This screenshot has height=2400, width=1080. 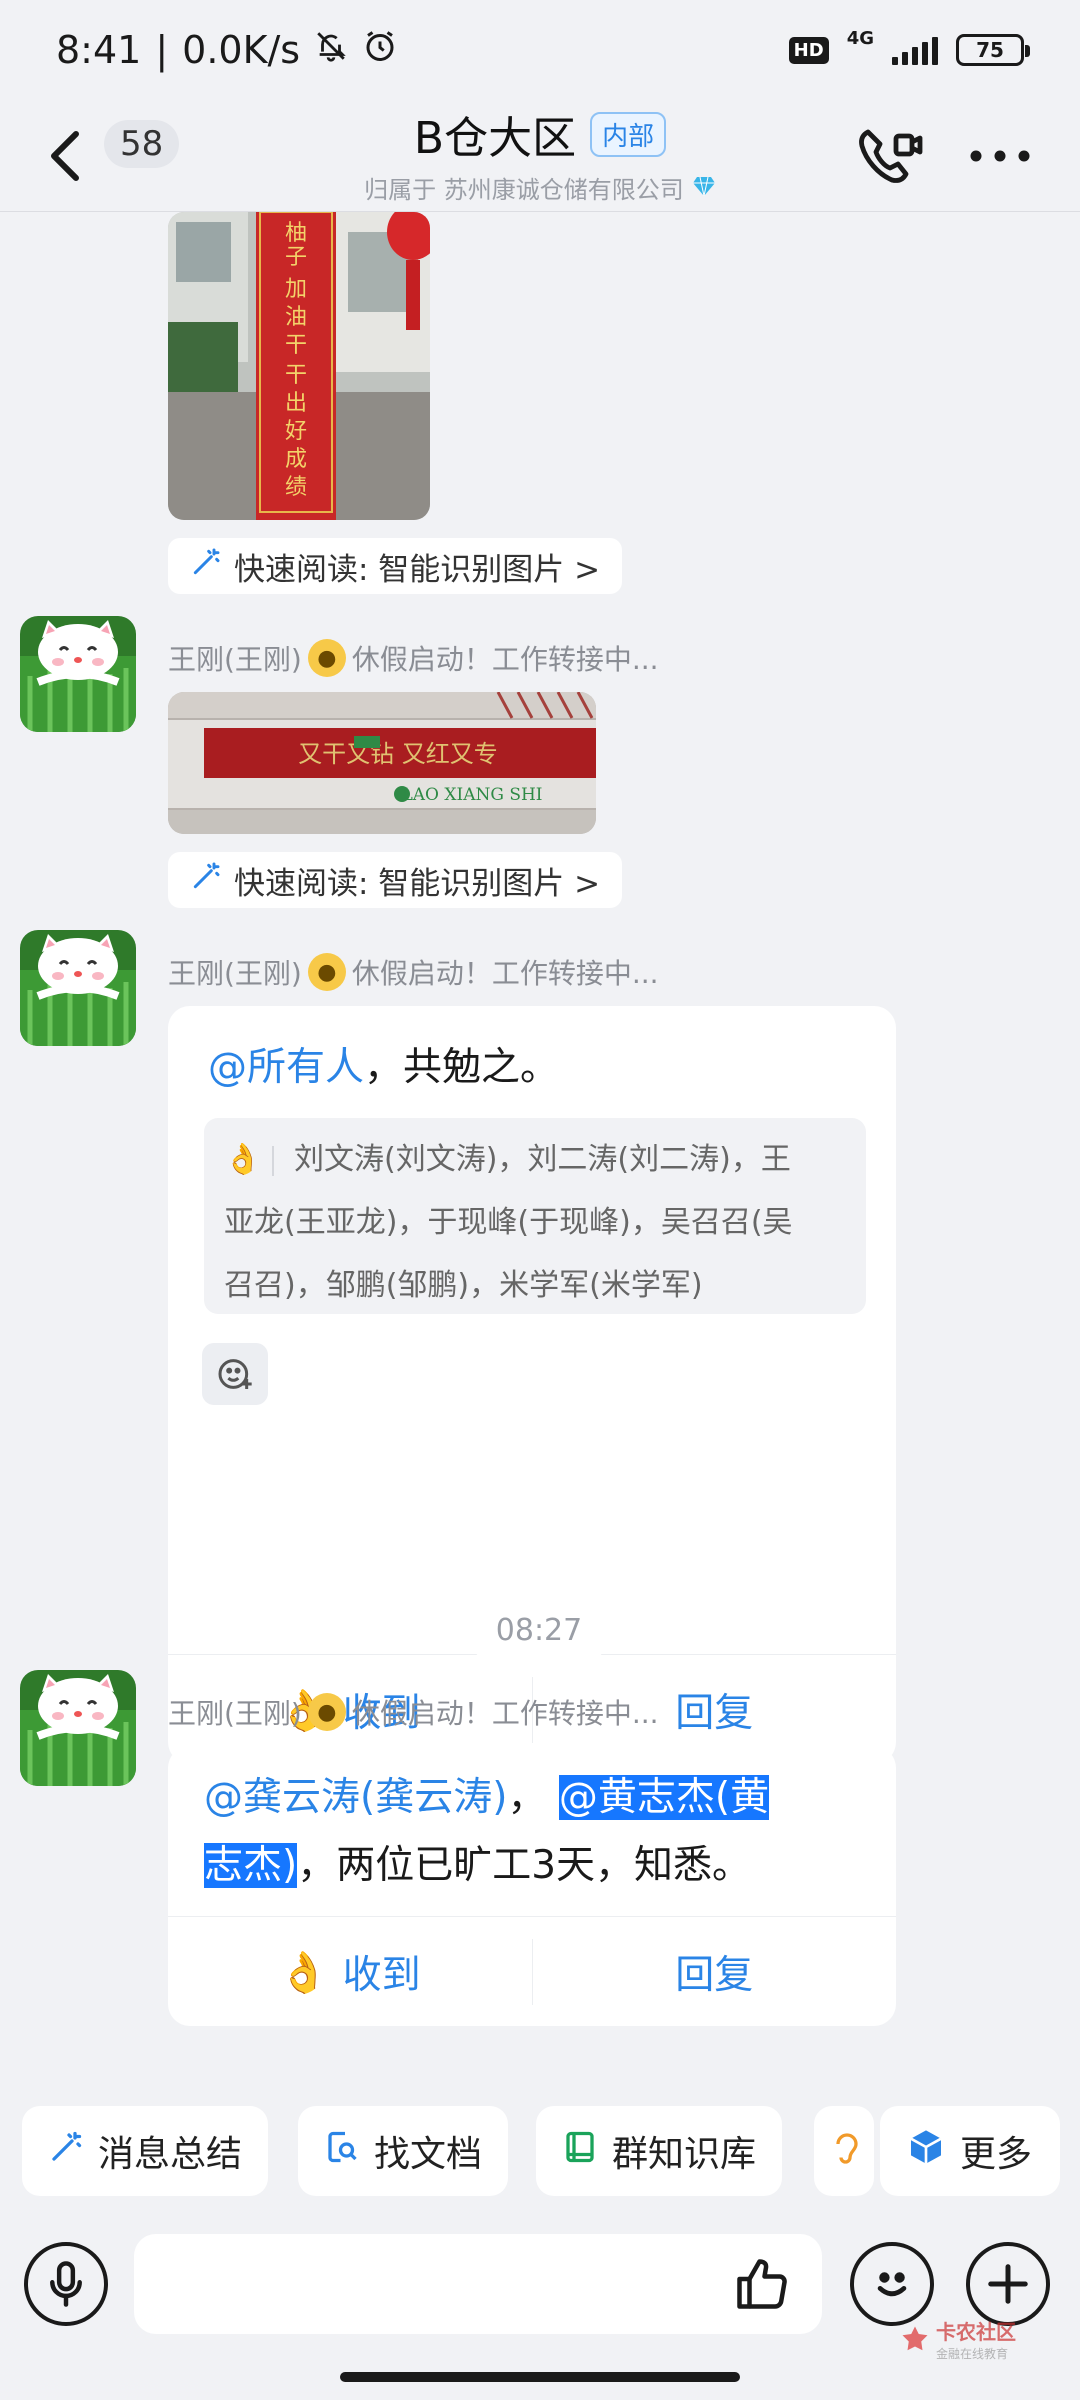 I want to click on hd-badge: HD, so click(x=808, y=50).